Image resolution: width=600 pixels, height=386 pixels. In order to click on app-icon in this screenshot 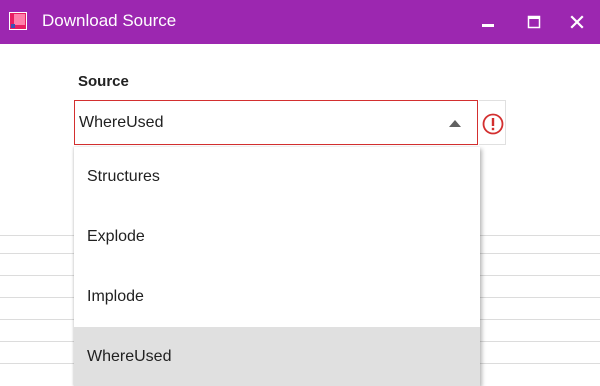, I will do `click(18, 21)`.